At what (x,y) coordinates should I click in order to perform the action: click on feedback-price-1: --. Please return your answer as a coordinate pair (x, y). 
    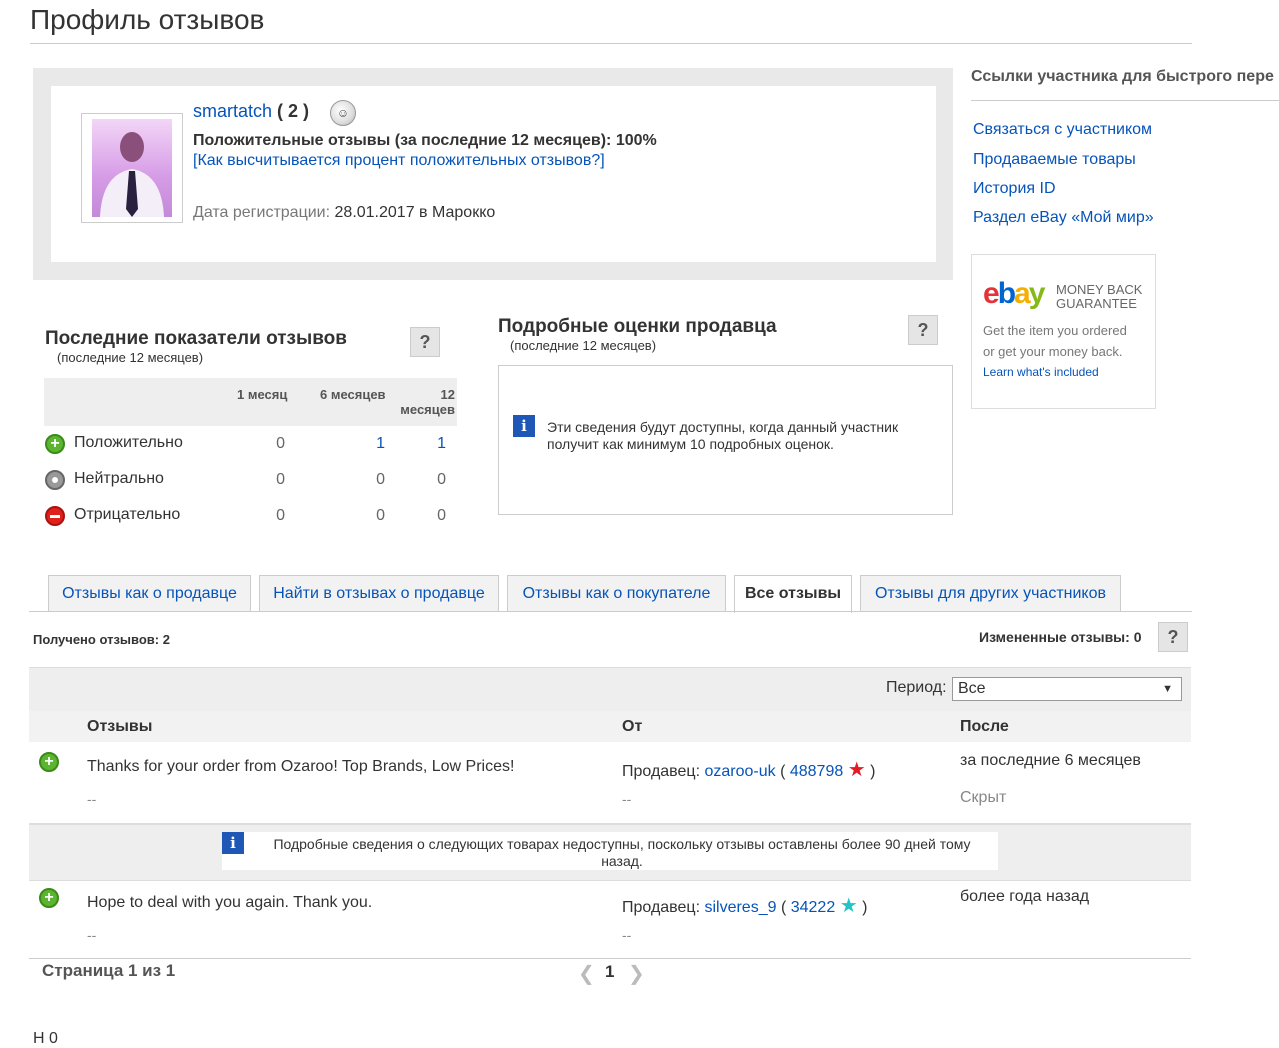
    Looking at the image, I should click on (627, 799).